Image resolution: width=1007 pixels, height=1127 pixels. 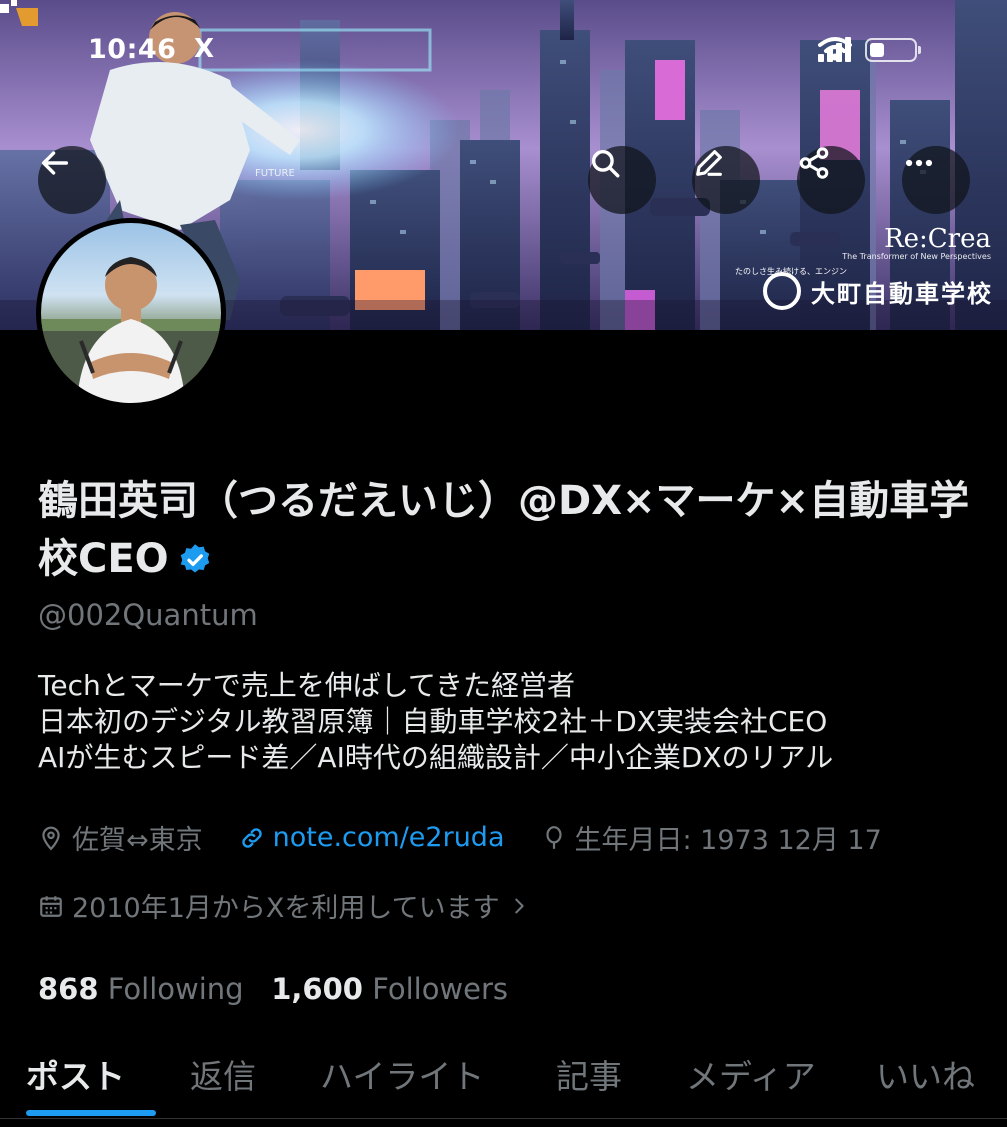 I want to click on avatar, so click(x=131, y=313).